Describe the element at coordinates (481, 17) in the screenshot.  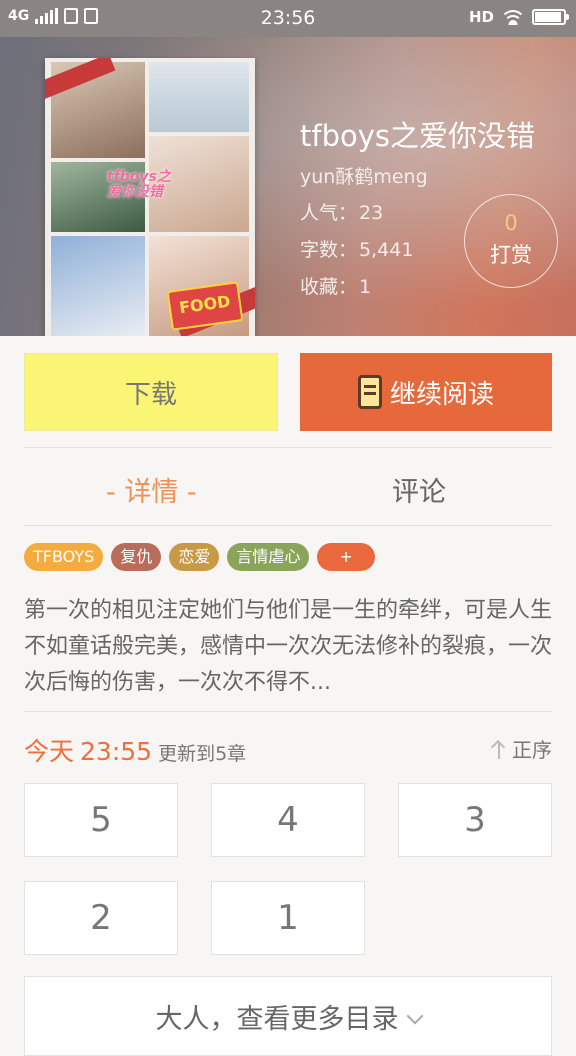
I see `hd-indicator: HD` at that location.